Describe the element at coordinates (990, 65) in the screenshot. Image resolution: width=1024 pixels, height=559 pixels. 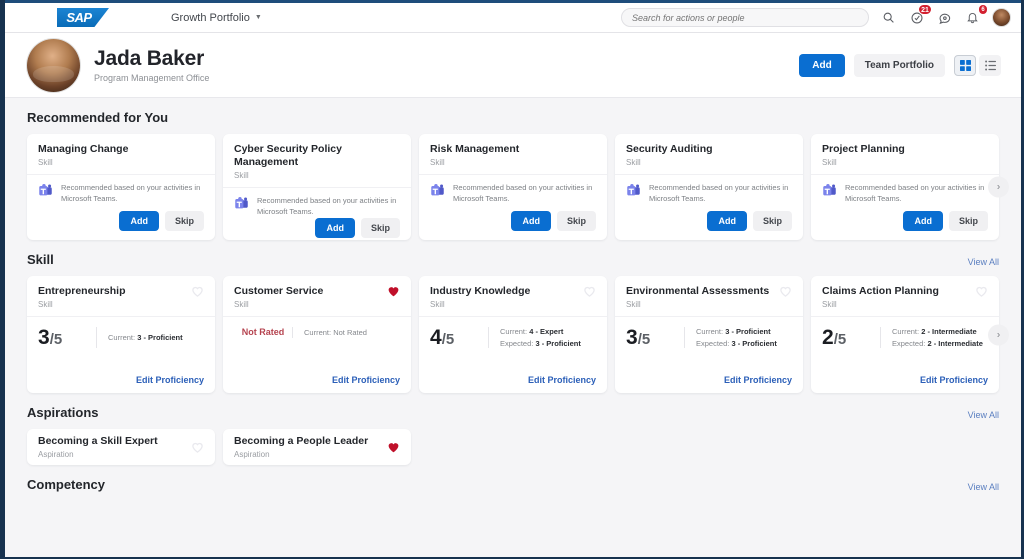
I see `list-view-toggle` at that location.